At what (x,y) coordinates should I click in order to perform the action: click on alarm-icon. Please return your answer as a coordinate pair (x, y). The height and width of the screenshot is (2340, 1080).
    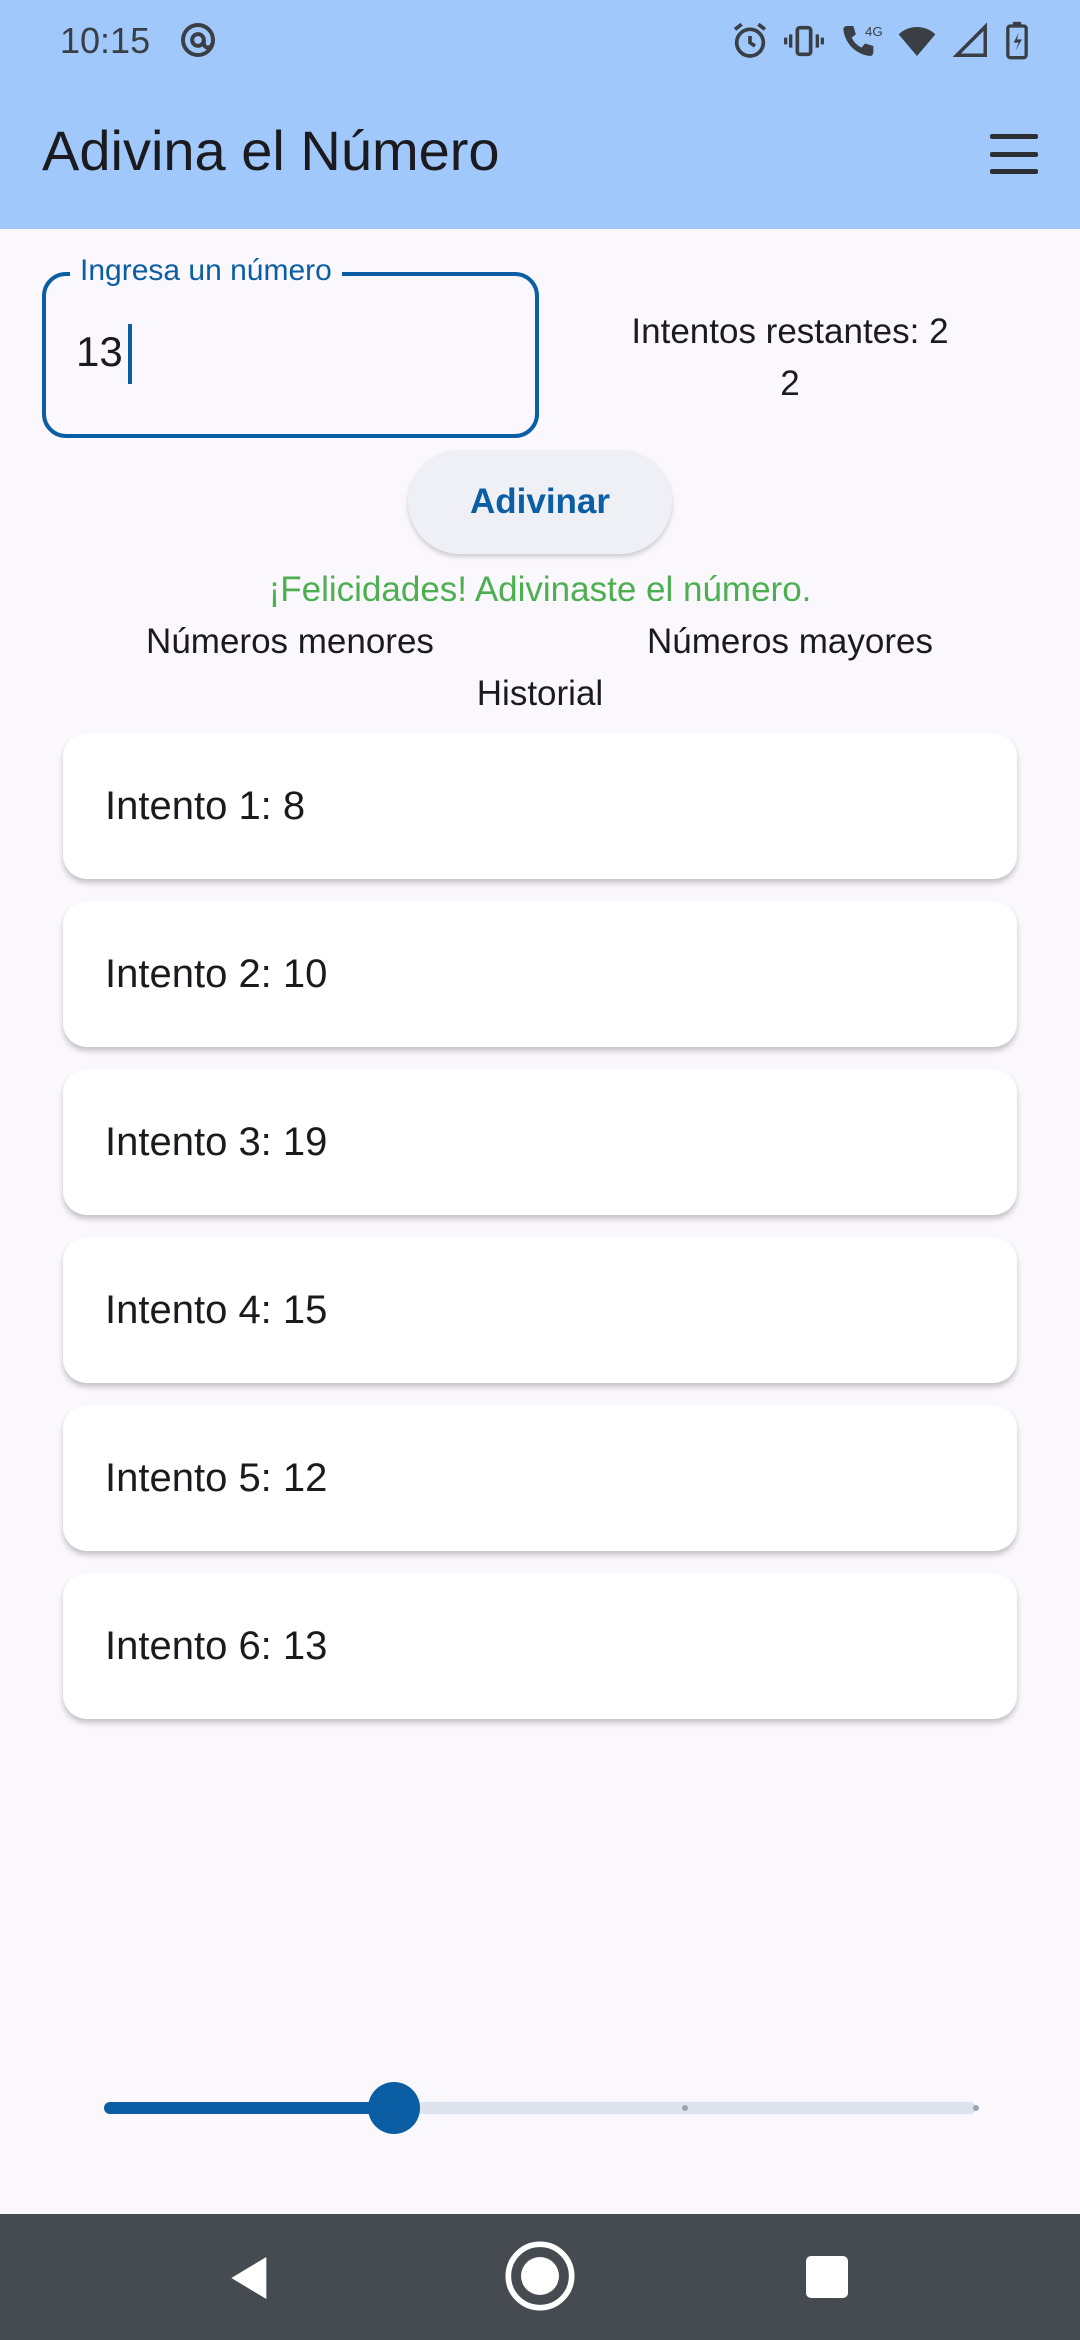
    Looking at the image, I should click on (750, 40).